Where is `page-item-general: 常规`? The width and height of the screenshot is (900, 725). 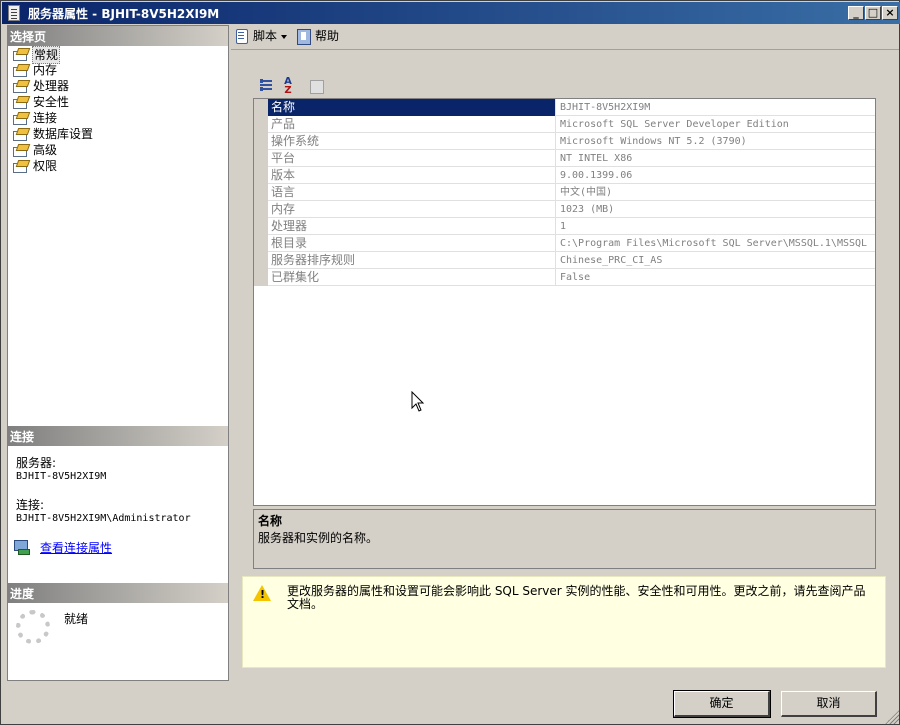 page-item-general: 常规 is located at coordinates (118, 55).